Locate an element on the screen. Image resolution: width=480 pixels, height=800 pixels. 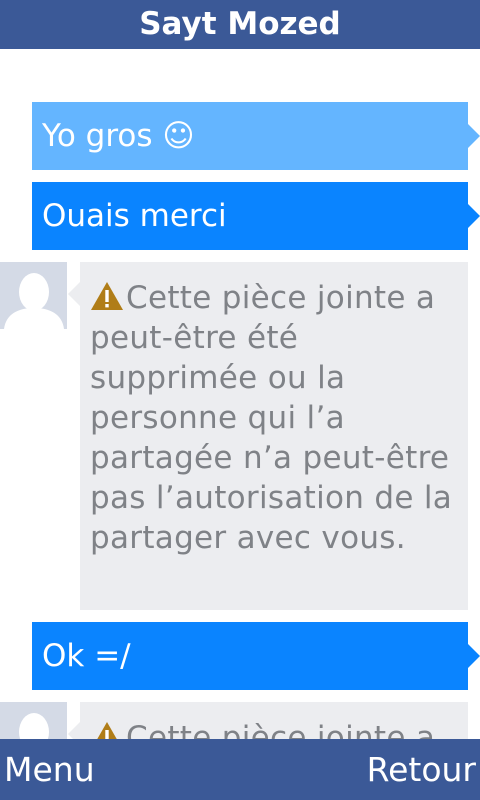
title-bar: Sayt Mozed is located at coordinates (240, 24).